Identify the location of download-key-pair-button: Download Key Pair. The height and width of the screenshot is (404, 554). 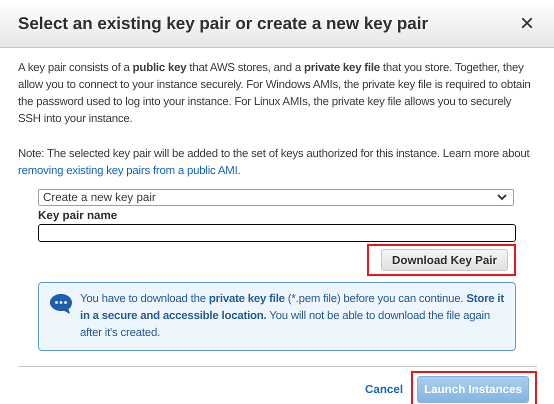
(444, 260).